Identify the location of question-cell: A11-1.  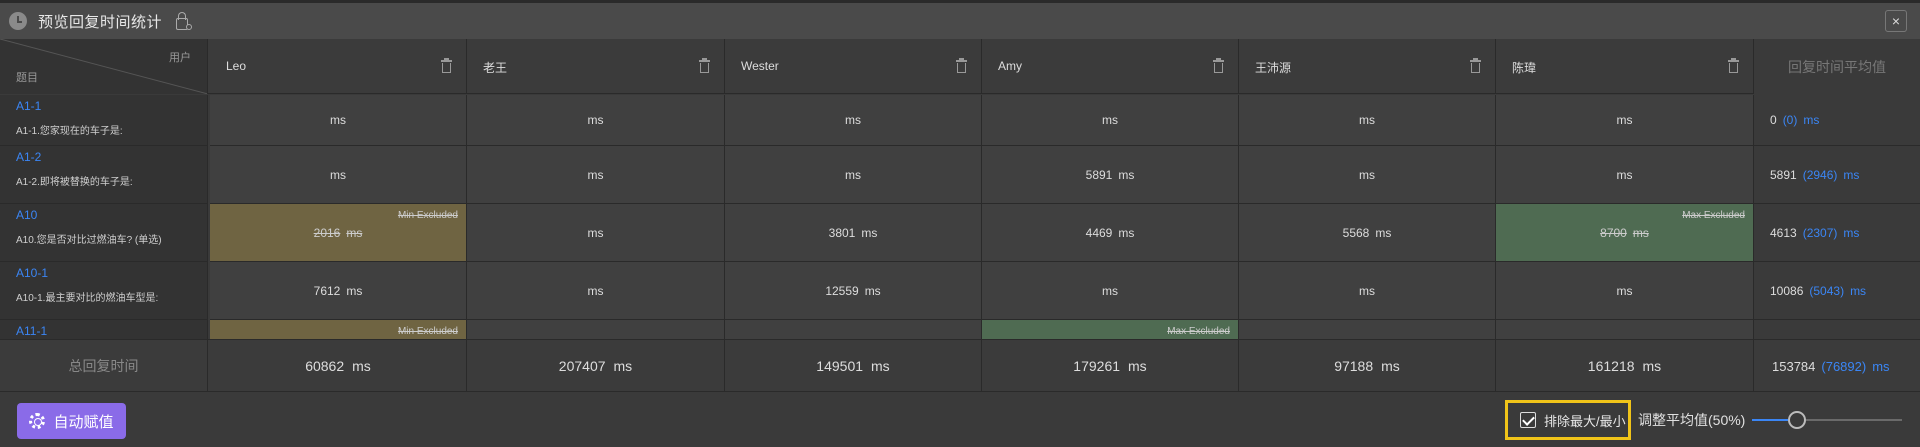
(104, 329).